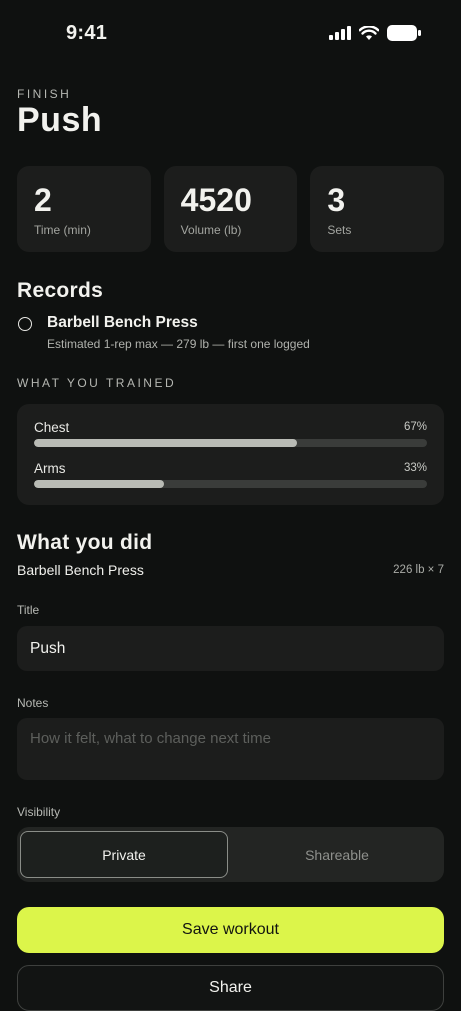 The height and width of the screenshot is (1011, 461). What do you see at coordinates (44, 94) in the screenshot?
I see `page-eyebrow: FINISH` at bounding box center [44, 94].